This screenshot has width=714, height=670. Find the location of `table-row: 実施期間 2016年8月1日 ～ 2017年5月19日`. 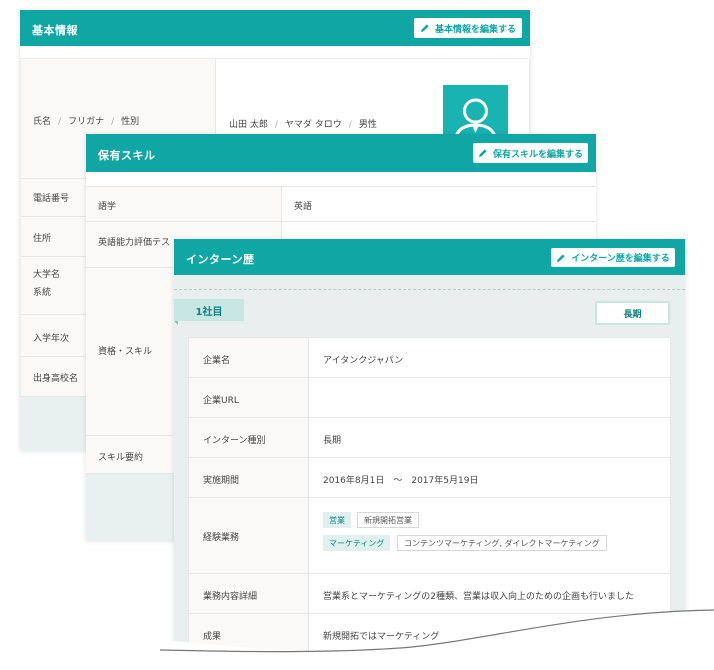

table-row: 実施期間 2016年8月1日 ～ 2017年5月19日 is located at coordinates (429, 478).